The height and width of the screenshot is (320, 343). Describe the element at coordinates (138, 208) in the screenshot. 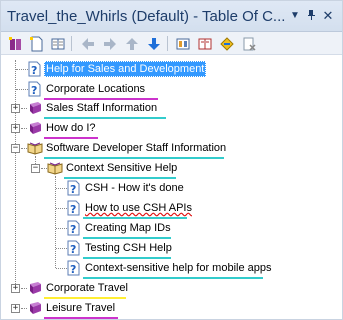

I see `toc-item-how-to-use-csh-apis: How to use CSH APIs` at that location.